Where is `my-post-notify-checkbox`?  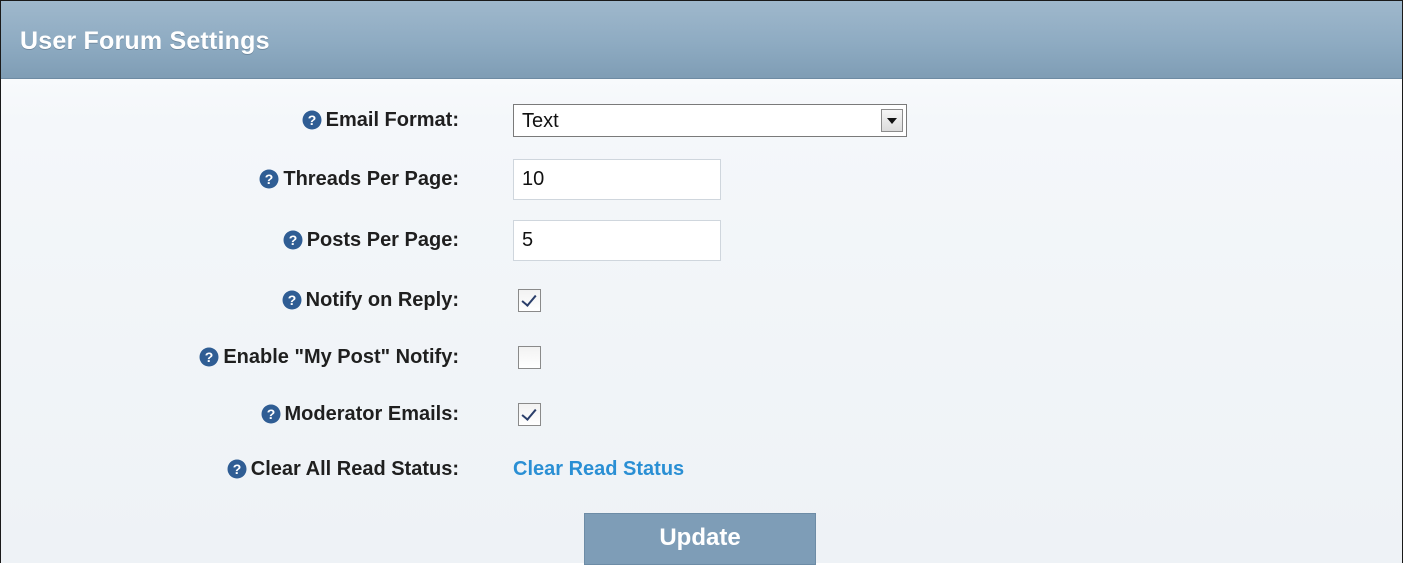 my-post-notify-checkbox is located at coordinates (529, 357).